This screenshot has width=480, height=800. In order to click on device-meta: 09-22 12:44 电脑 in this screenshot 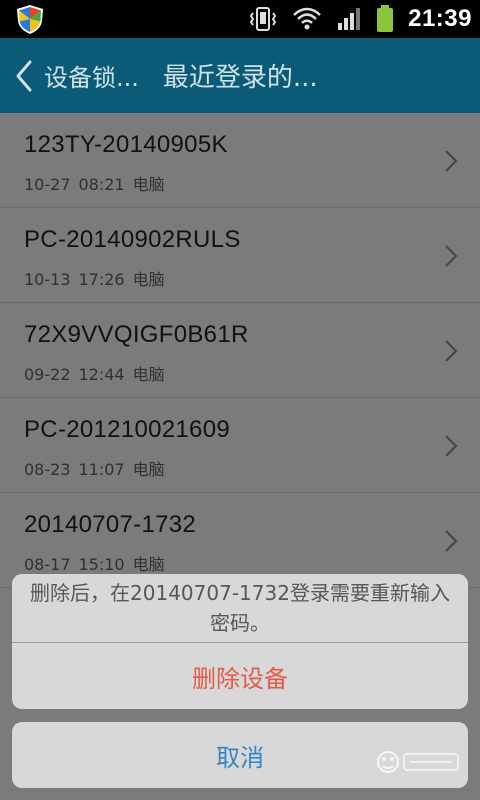, I will do `click(94, 373)`.